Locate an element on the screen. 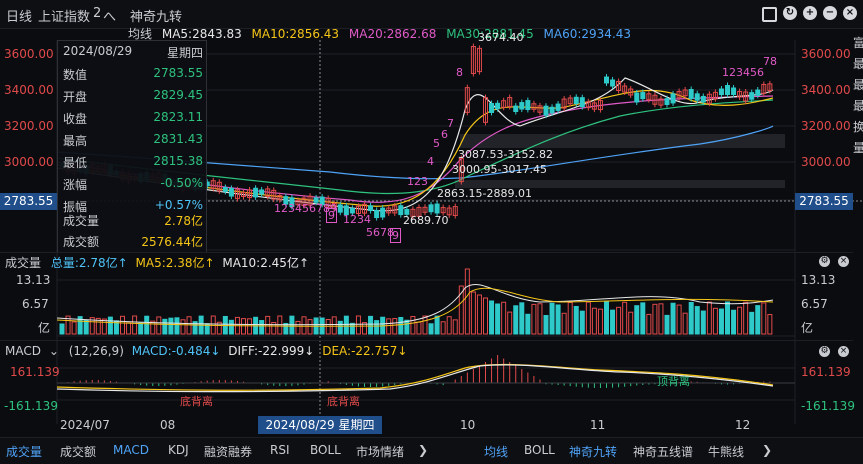 Image resolution: width=863 pixels, height=464 pixels. macd-title: MACD is located at coordinates (23, 351).